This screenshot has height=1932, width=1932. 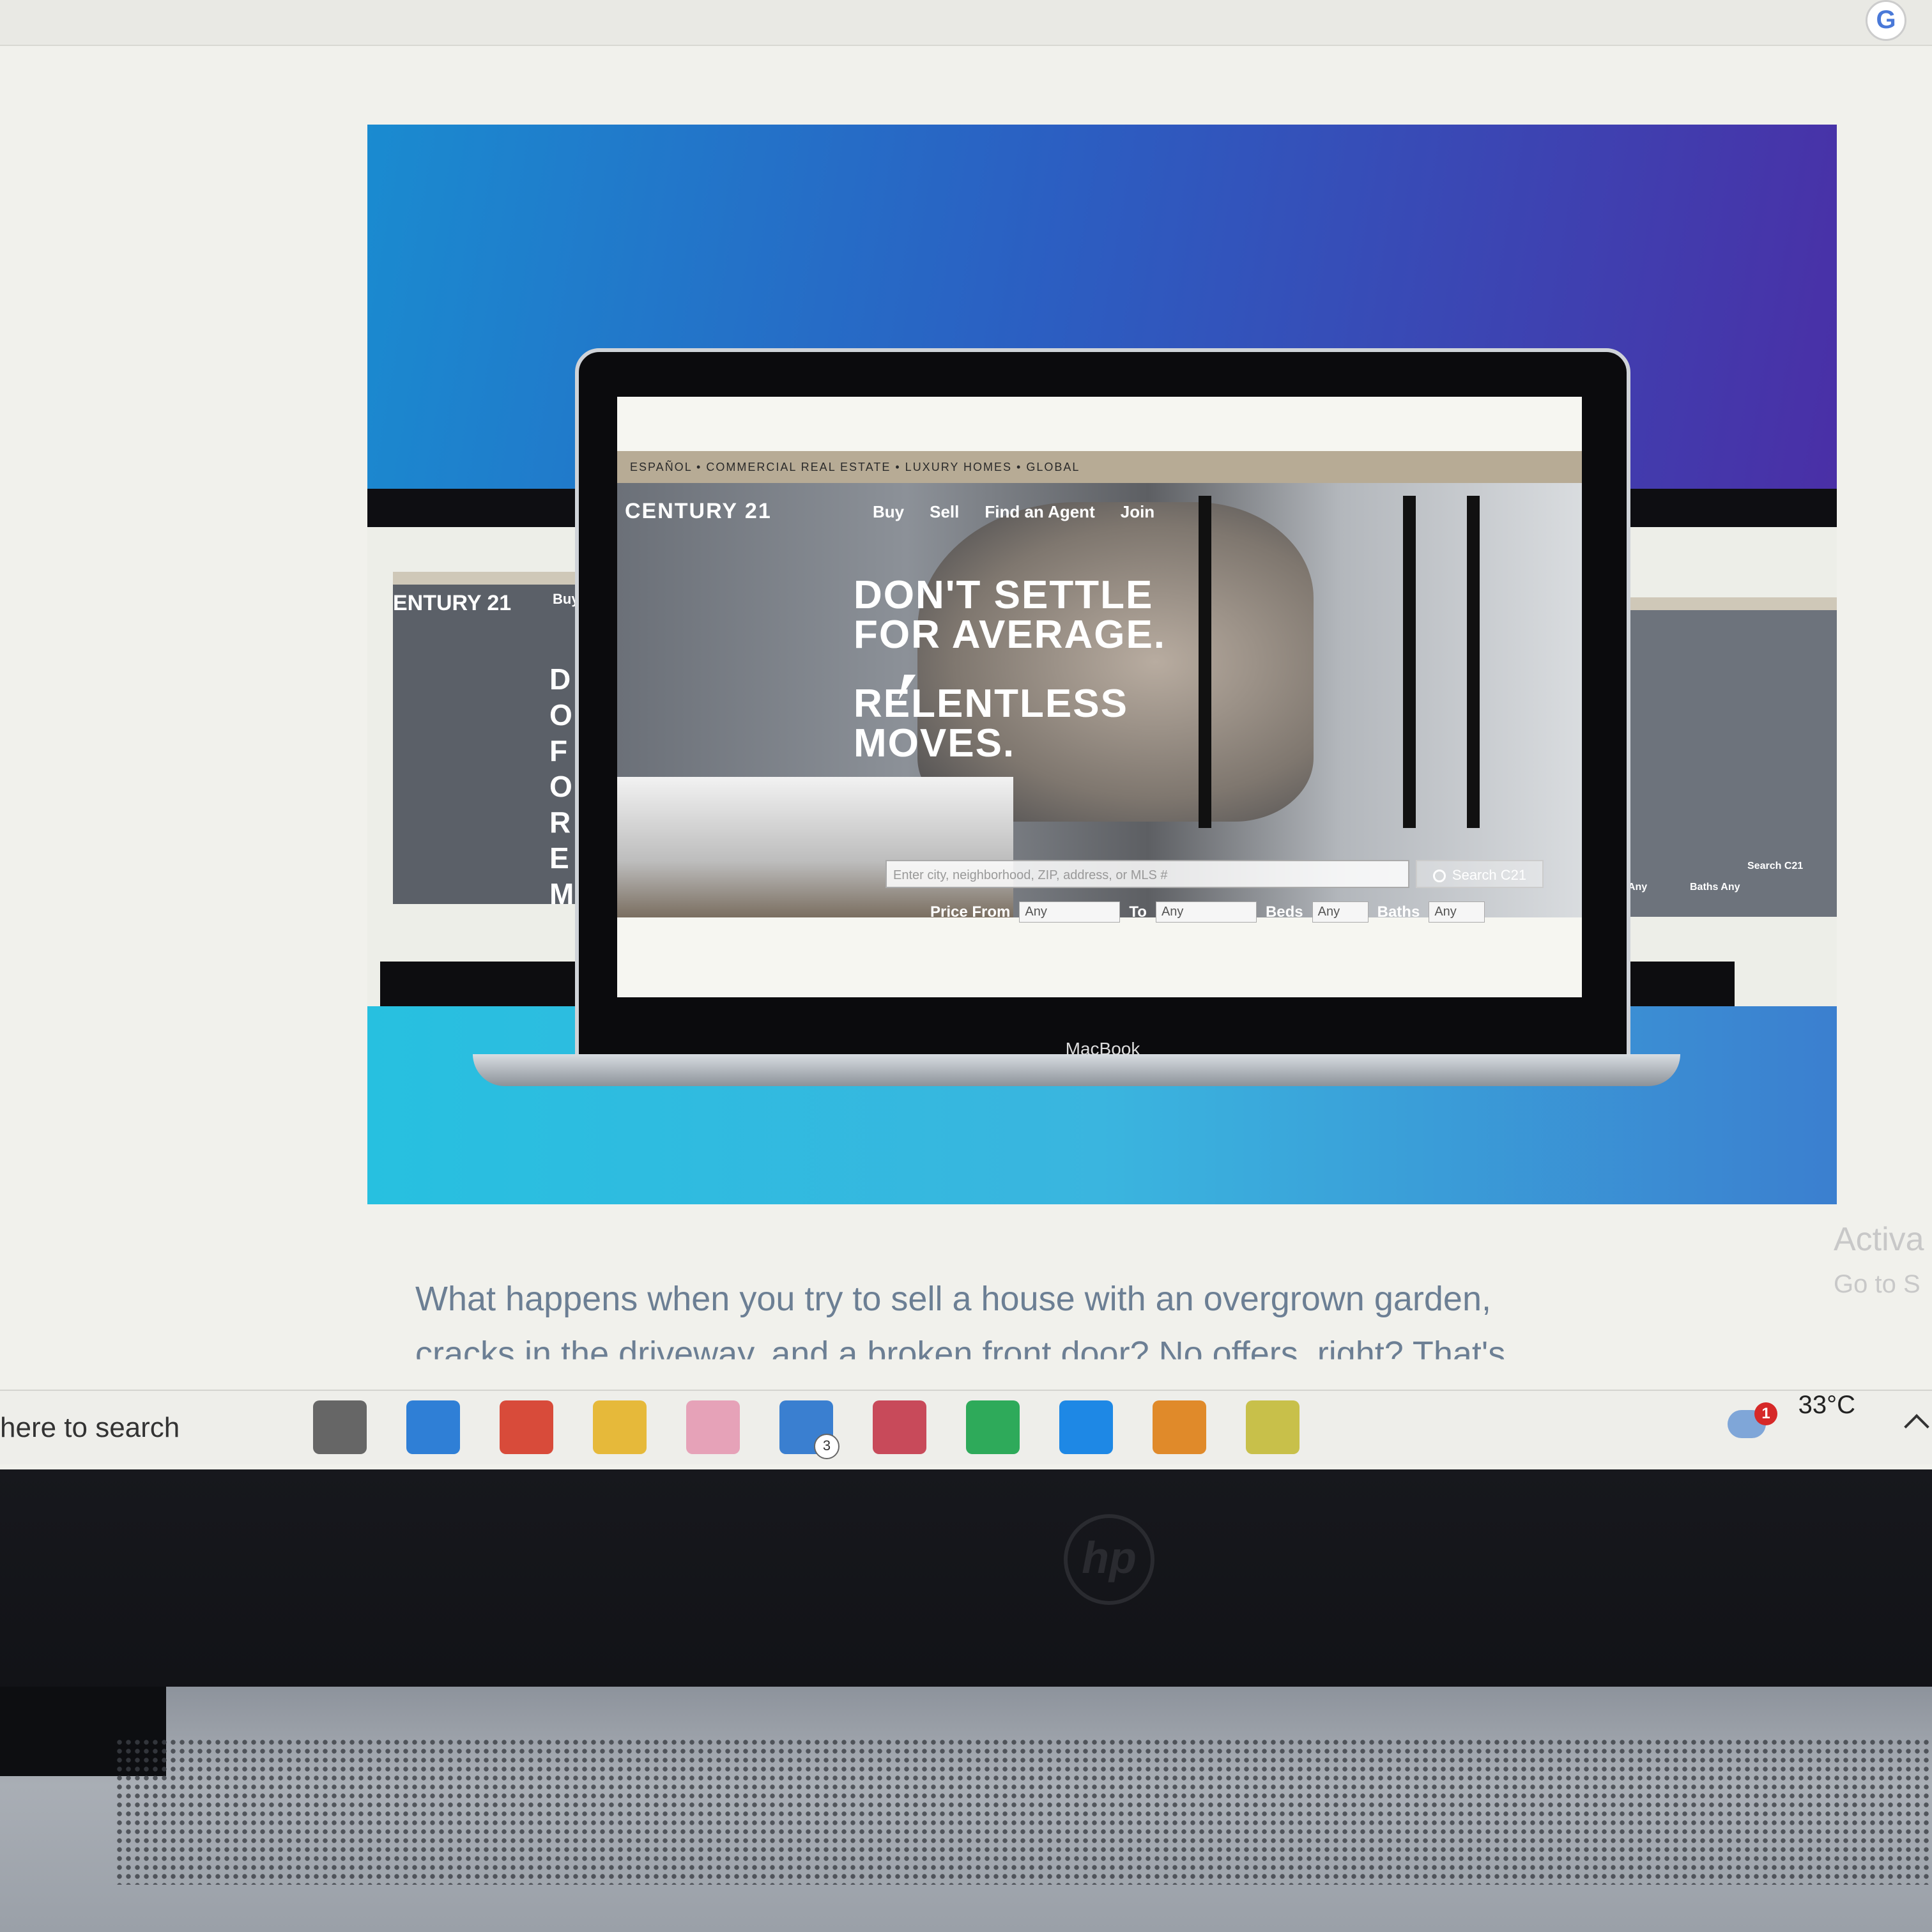 What do you see at coordinates (1109, 1559) in the screenshot?
I see `hp-logo: hp` at bounding box center [1109, 1559].